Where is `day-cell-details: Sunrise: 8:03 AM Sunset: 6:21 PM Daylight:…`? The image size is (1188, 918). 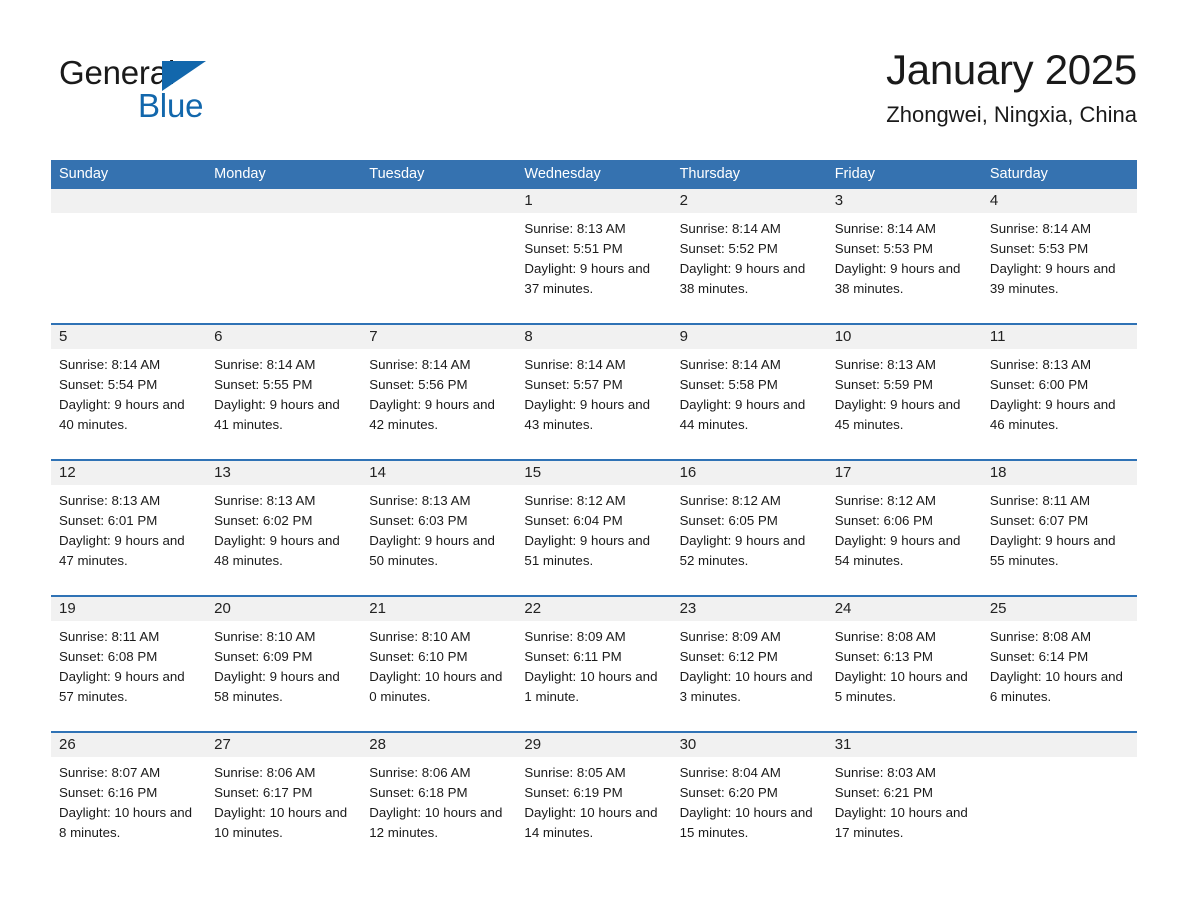 day-cell-details: Sunrise: 8:03 AM Sunset: 6:21 PM Daylight:… is located at coordinates (904, 800).